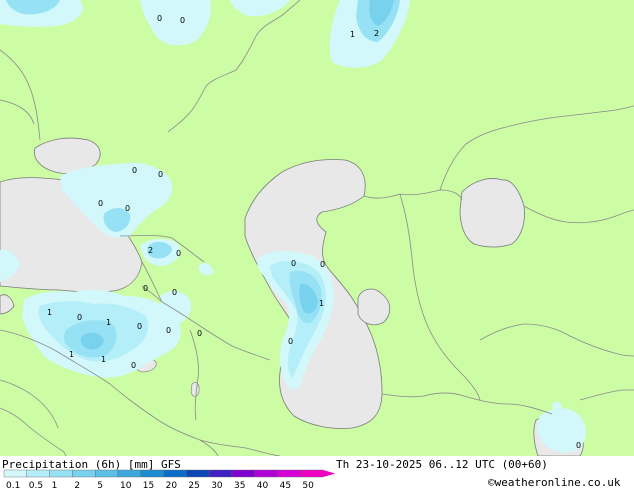 The image size is (634, 494). What do you see at coordinates (126, 485) in the screenshot?
I see `legend-label: 10` at bounding box center [126, 485].